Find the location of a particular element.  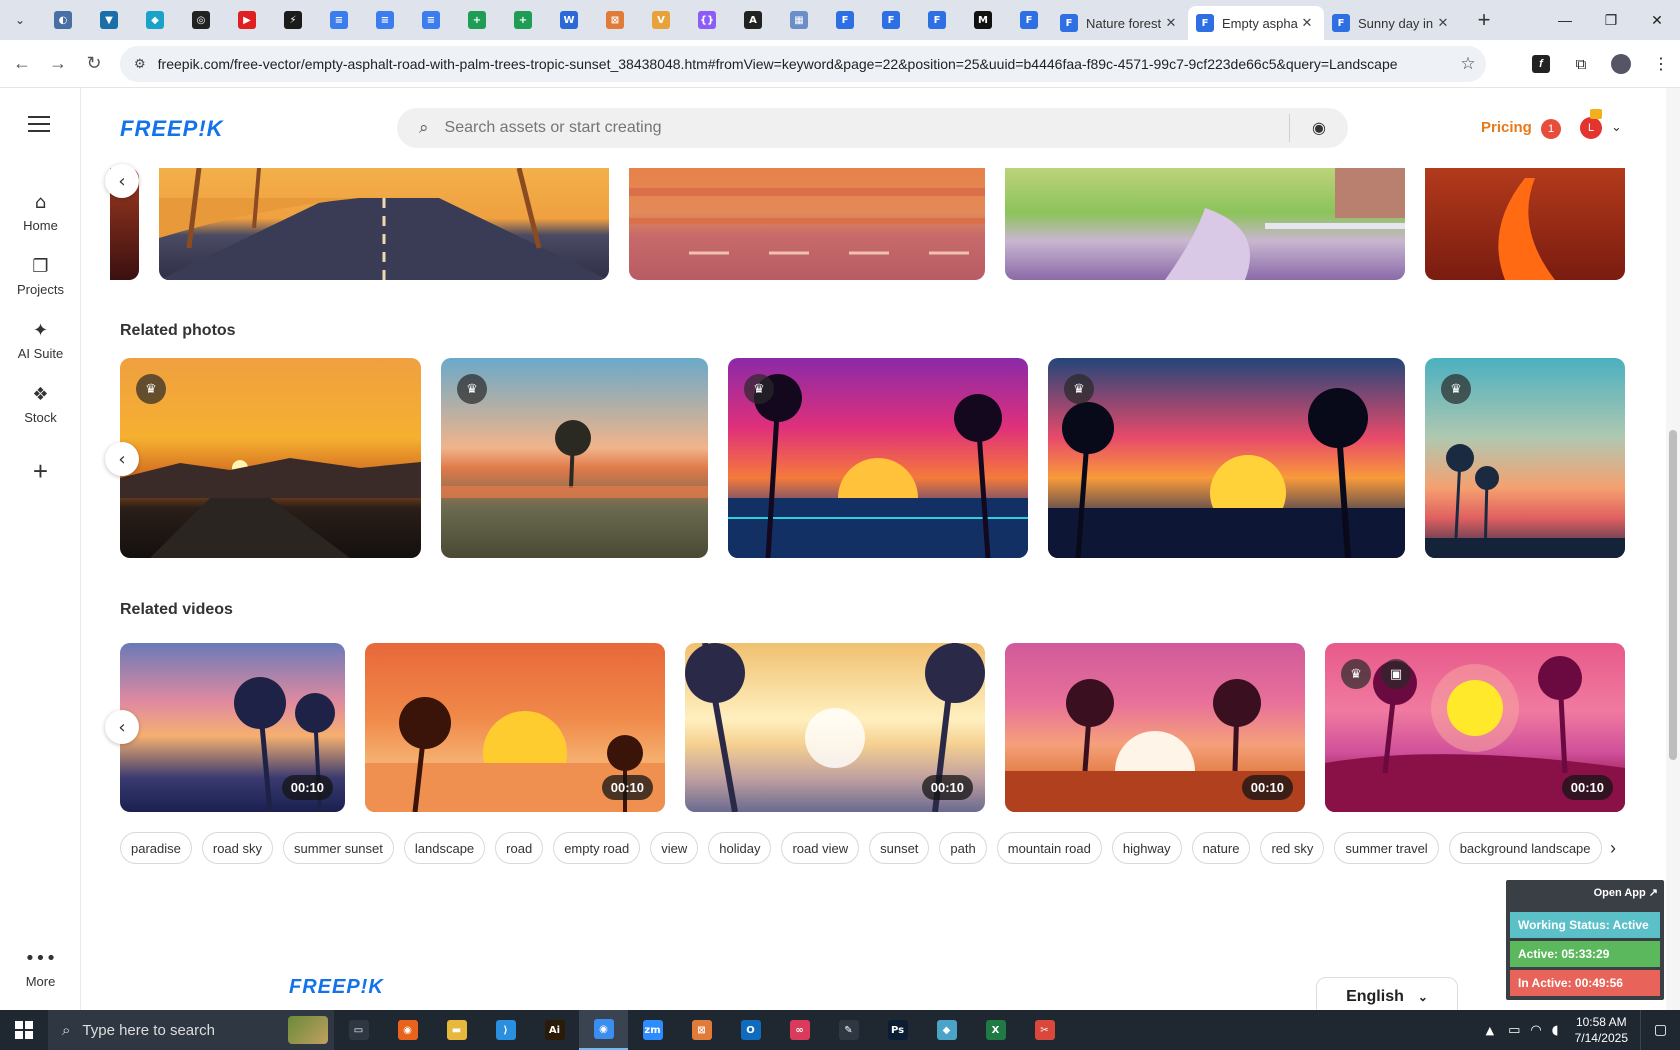

tag-chip: path is located at coordinates (963, 848).